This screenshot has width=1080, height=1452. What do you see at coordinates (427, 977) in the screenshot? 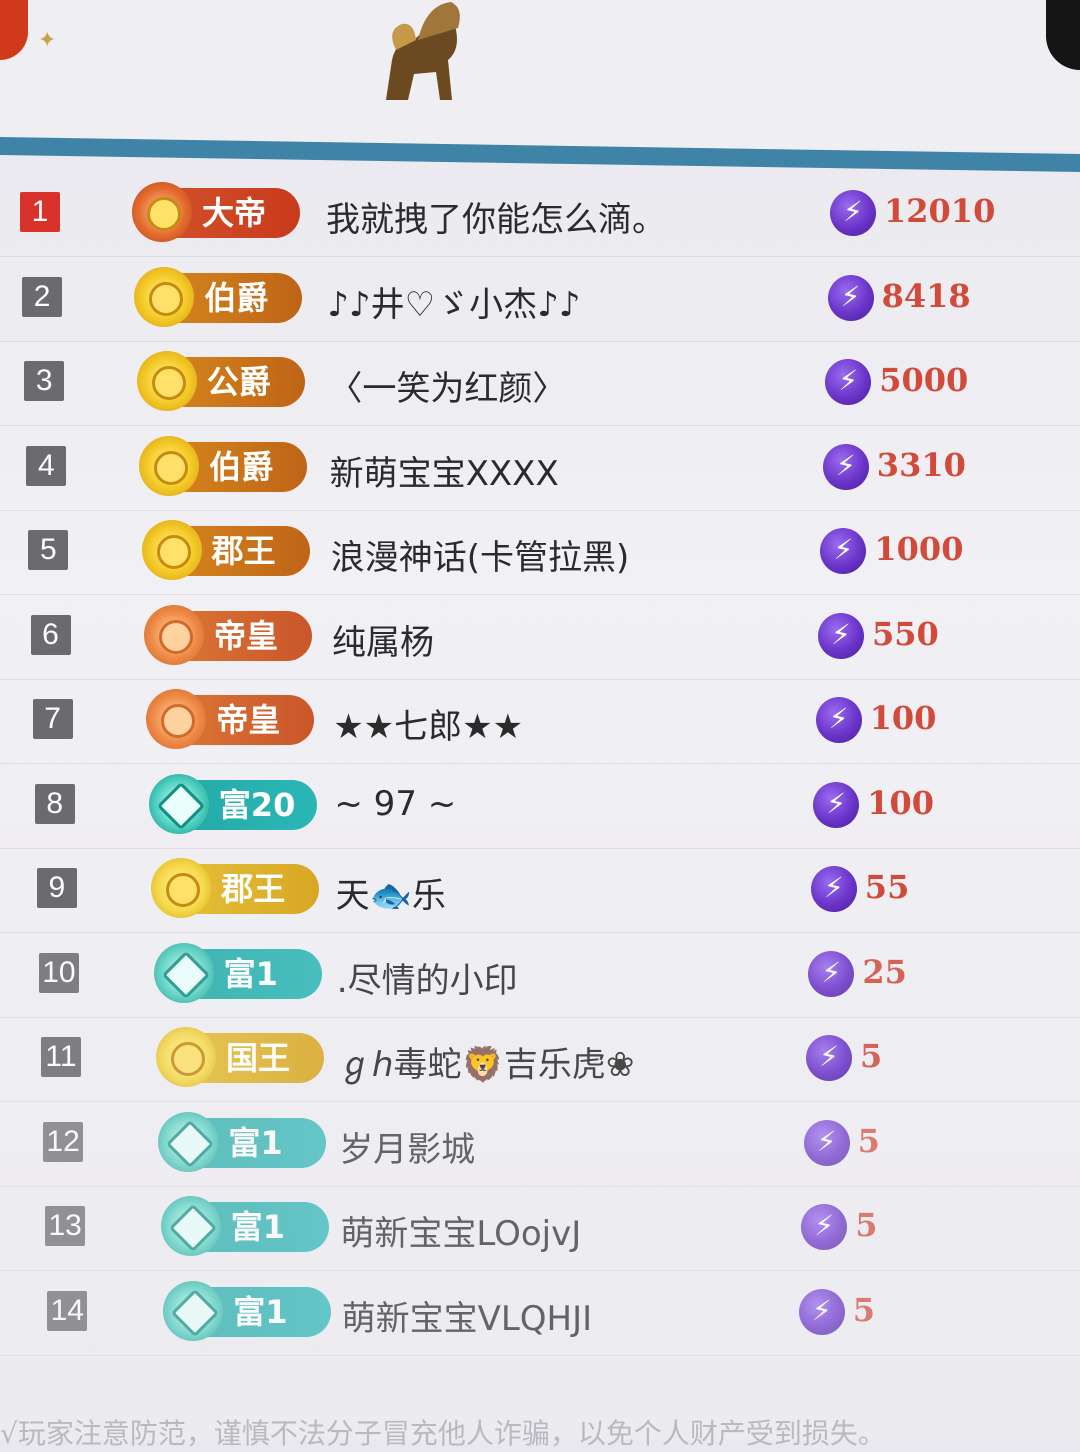
I see `player-name: .尽情的小印` at bounding box center [427, 977].